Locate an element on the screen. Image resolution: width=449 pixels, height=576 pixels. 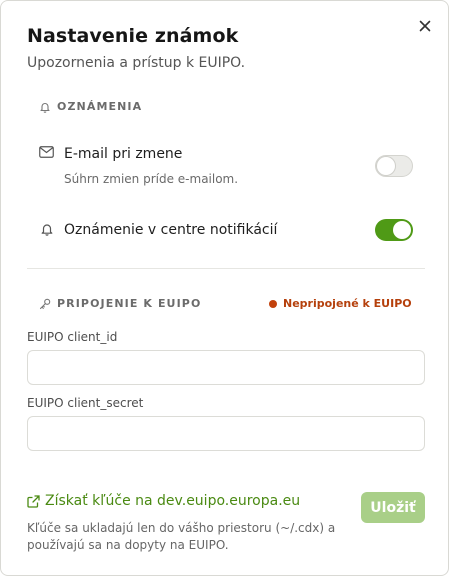
email-on-change-description: Súhrn zmien príde e-mailom. is located at coordinates (151, 179).